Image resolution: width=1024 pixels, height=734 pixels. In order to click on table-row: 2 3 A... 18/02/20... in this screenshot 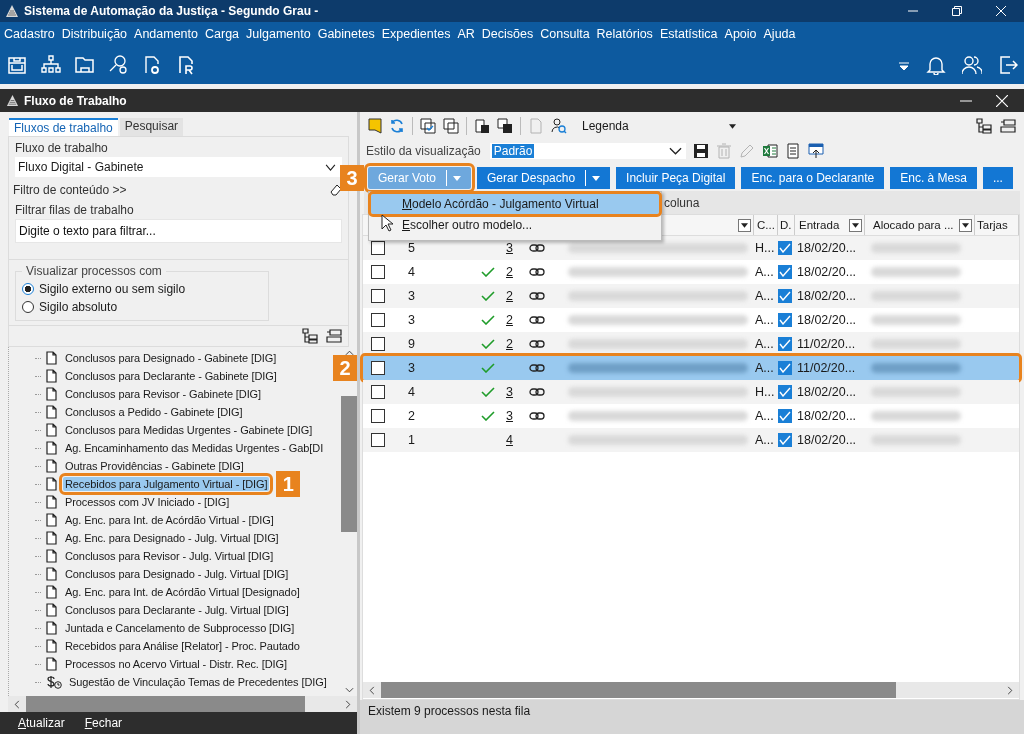, I will do `click(691, 416)`.